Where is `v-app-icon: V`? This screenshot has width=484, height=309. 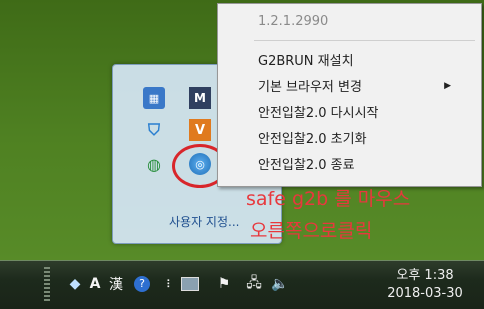 v-app-icon: V is located at coordinates (200, 130).